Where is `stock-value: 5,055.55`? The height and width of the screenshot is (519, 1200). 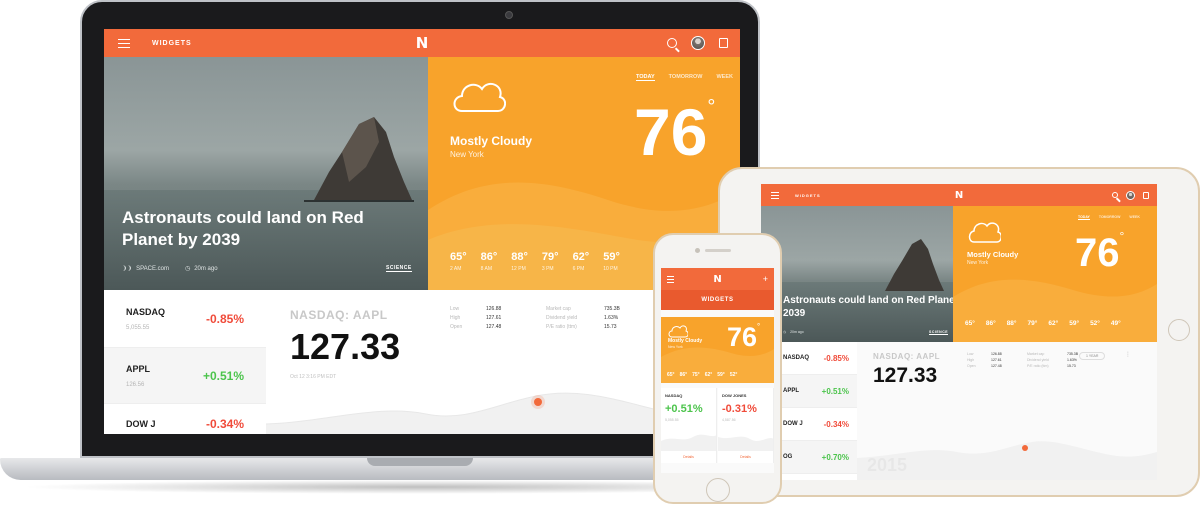
stock-value: 5,055.55 is located at coordinates (138, 327).